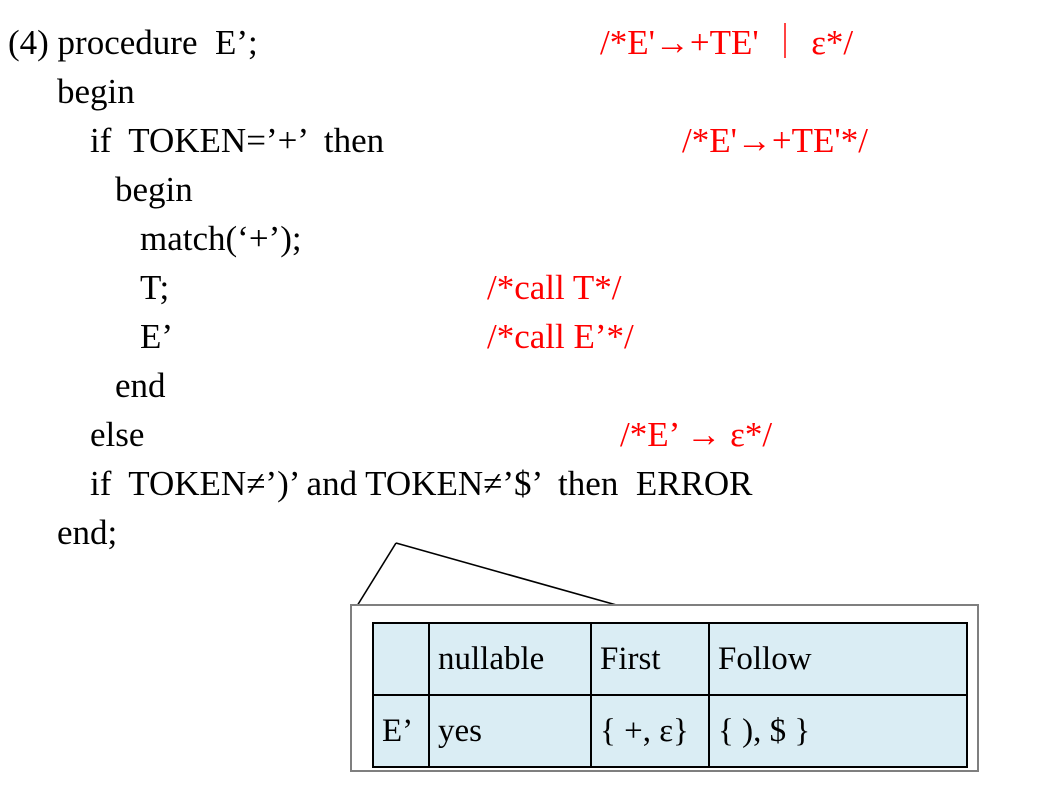 The width and height of the screenshot is (1046, 786). I want to click on code-line-comment: /*call T*/, so click(554, 287).